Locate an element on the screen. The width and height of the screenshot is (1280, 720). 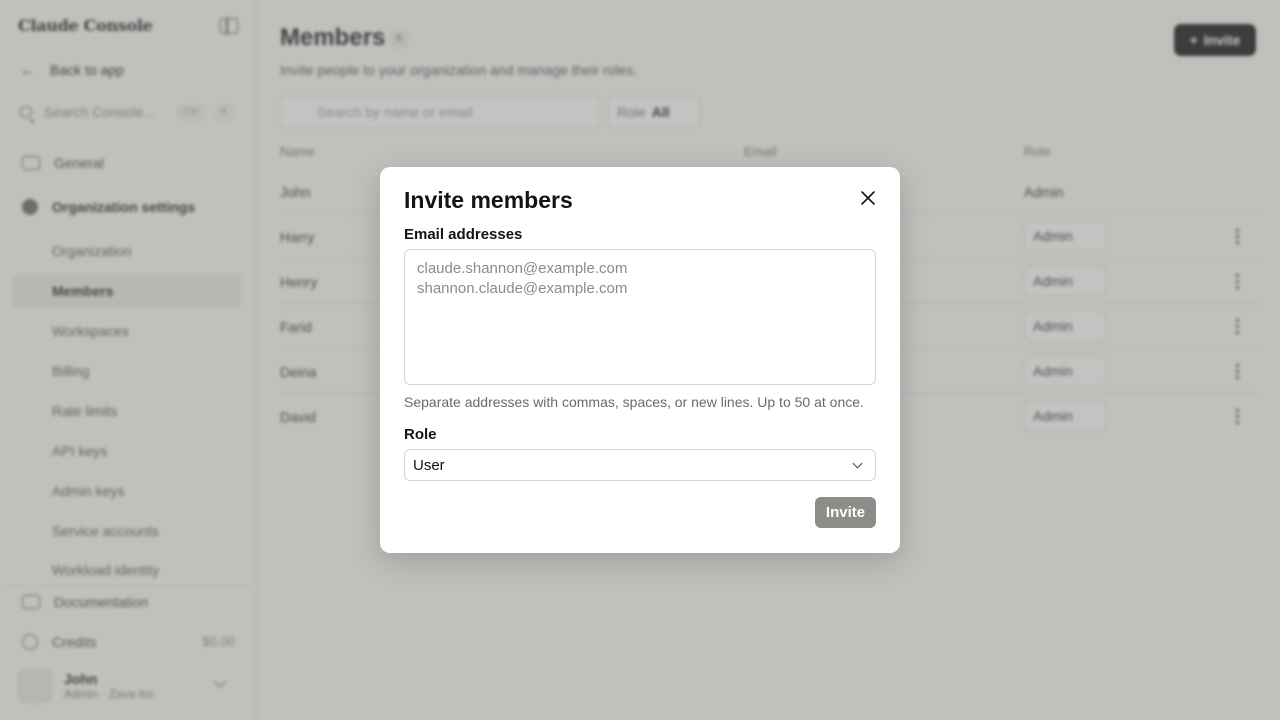
close-icon is located at coordinates (868, 198).